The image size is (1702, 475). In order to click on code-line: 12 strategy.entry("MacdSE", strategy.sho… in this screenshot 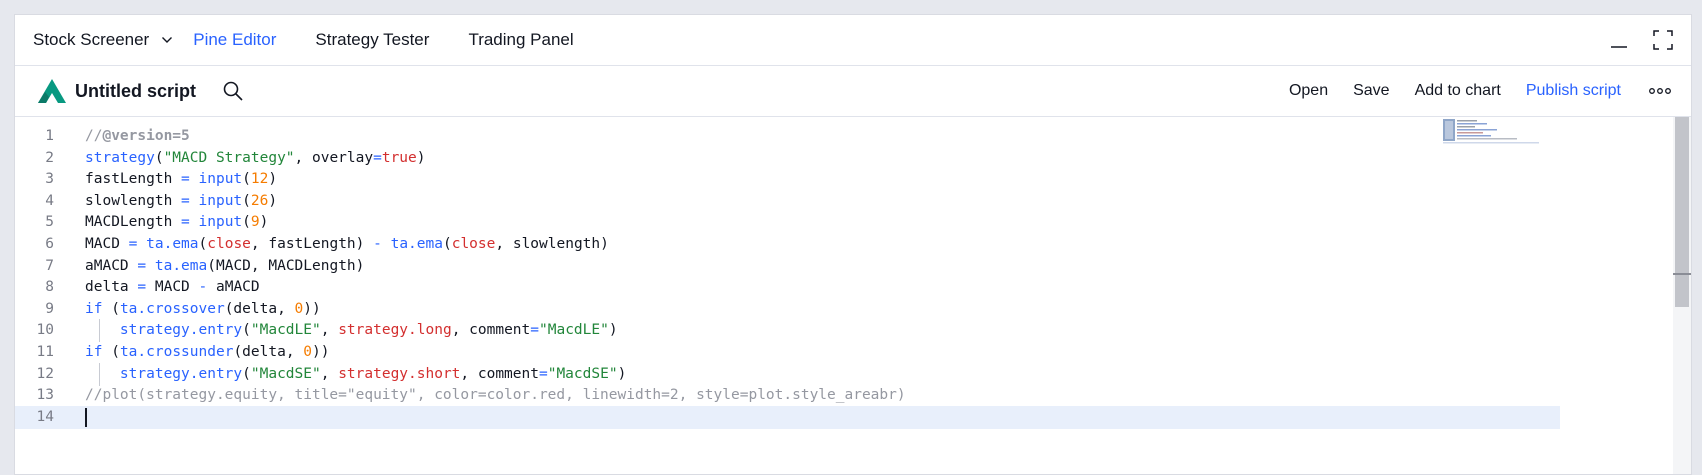, I will do `click(787, 374)`.